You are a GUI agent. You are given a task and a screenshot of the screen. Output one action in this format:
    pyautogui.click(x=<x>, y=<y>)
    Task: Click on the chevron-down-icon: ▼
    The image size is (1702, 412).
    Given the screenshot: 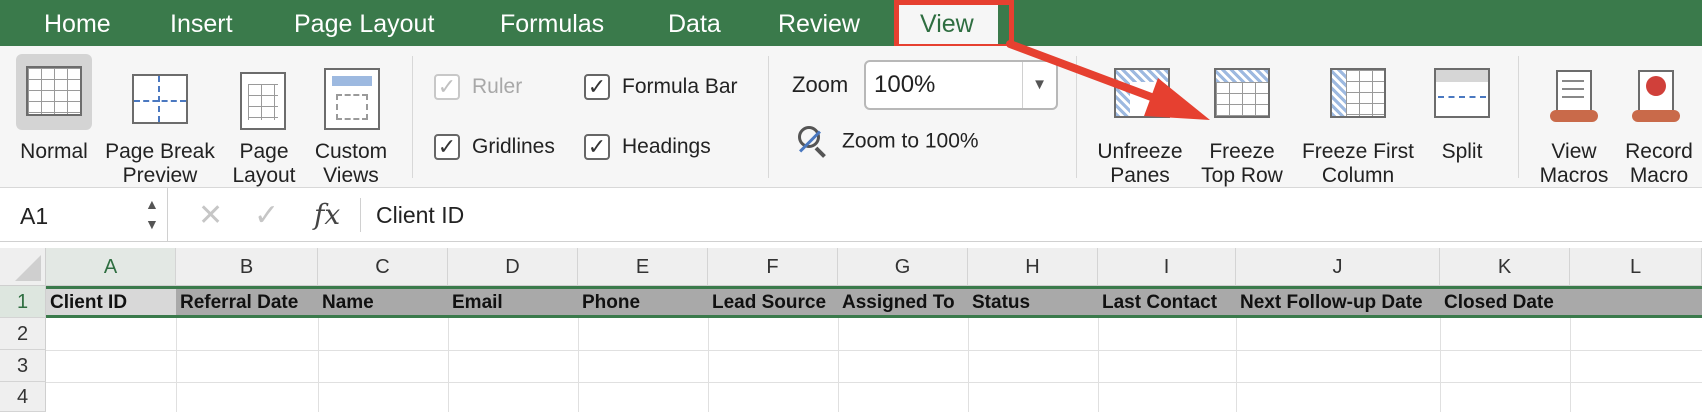 What is the action you would take?
    pyautogui.click(x=1039, y=85)
    